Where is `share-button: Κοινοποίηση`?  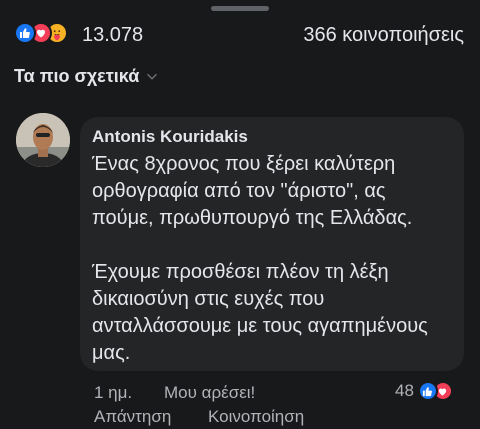 share-button: Κοινοποίηση is located at coordinates (256, 417).